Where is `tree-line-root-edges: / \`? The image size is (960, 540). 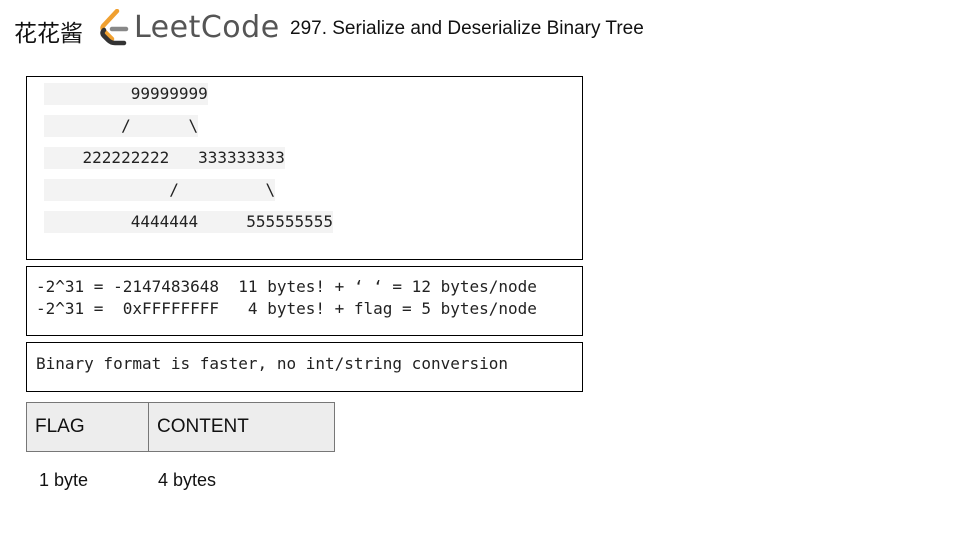
tree-line-root-edges: / \ is located at coordinates (121, 126).